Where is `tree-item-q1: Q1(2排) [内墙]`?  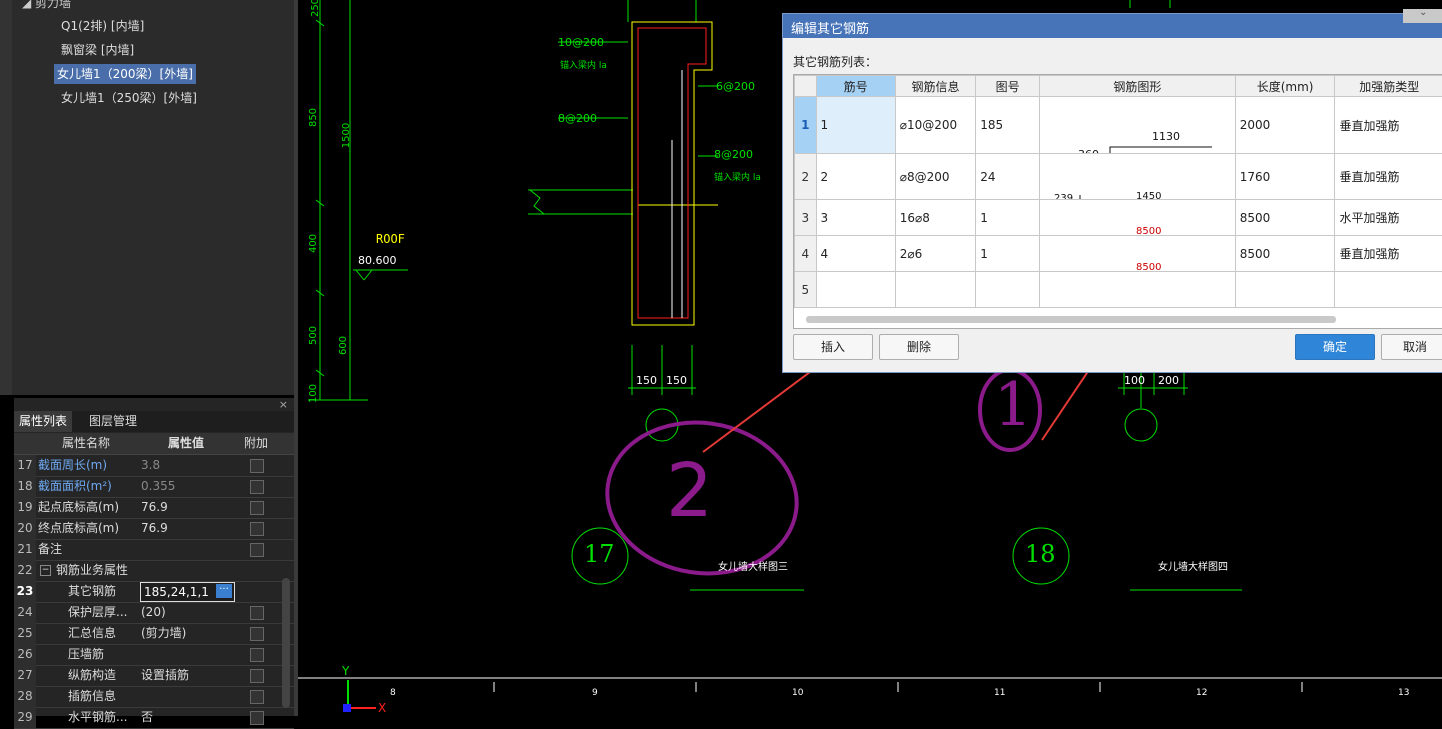
tree-item-q1: Q1(2排) [内墙] is located at coordinates (102, 26).